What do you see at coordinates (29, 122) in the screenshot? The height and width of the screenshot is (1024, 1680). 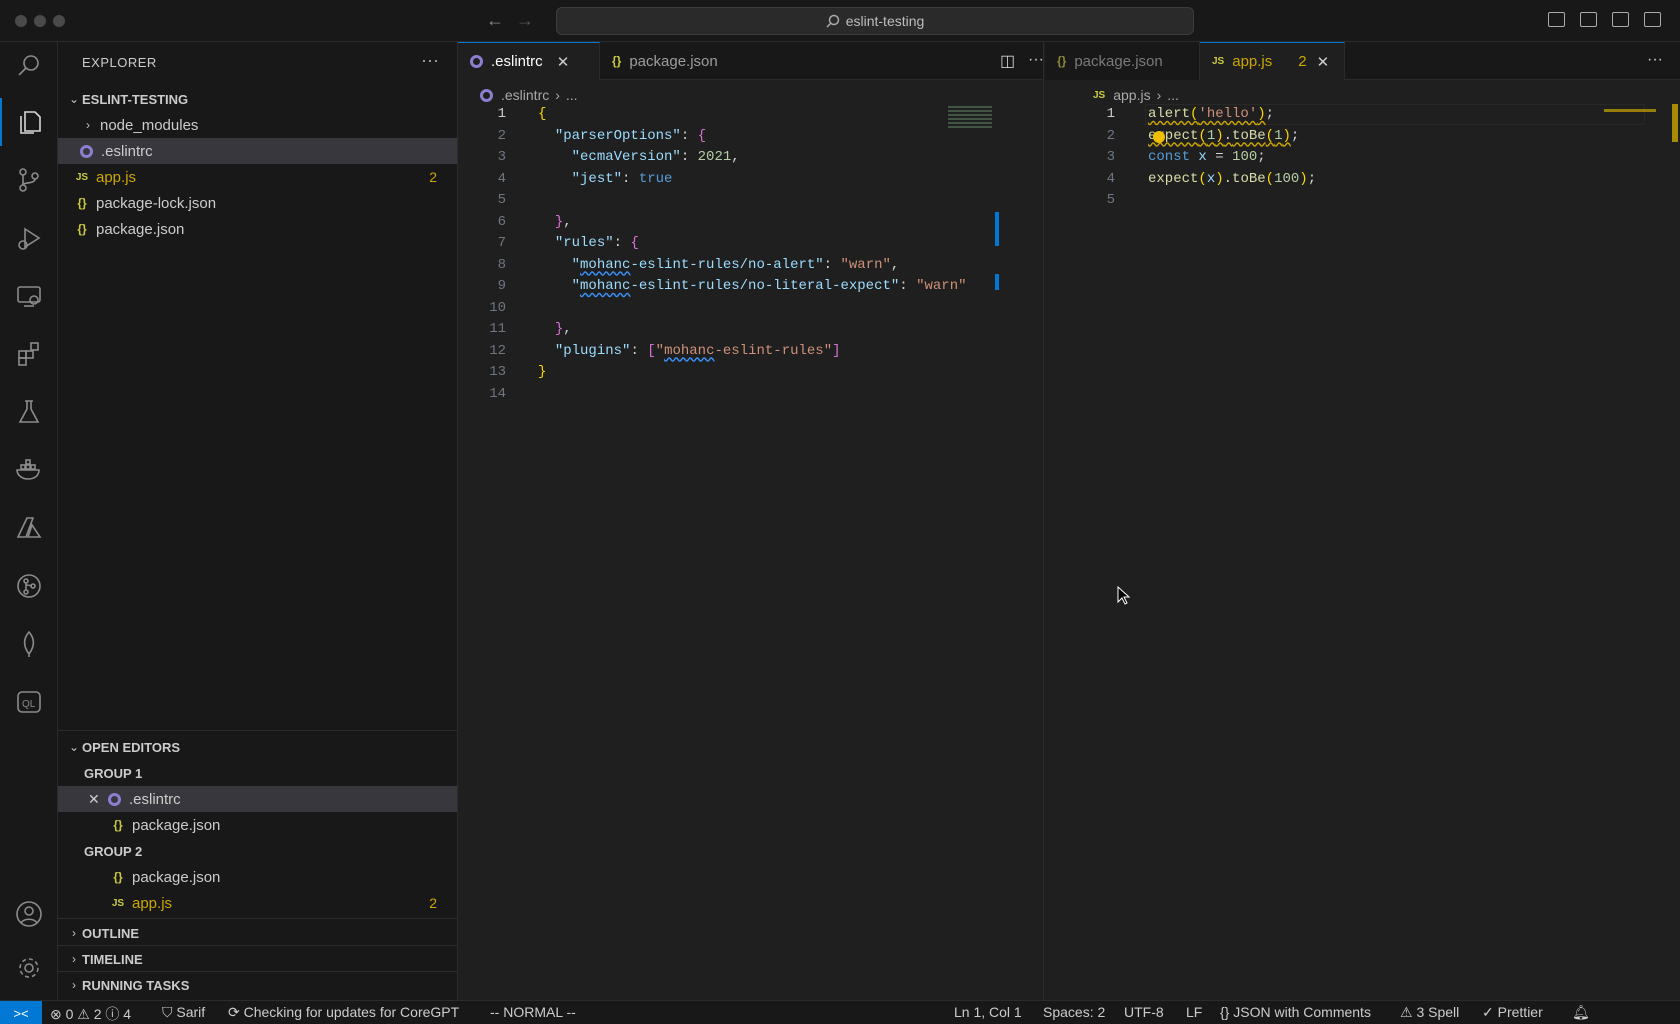 I see `files-icon` at bounding box center [29, 122].